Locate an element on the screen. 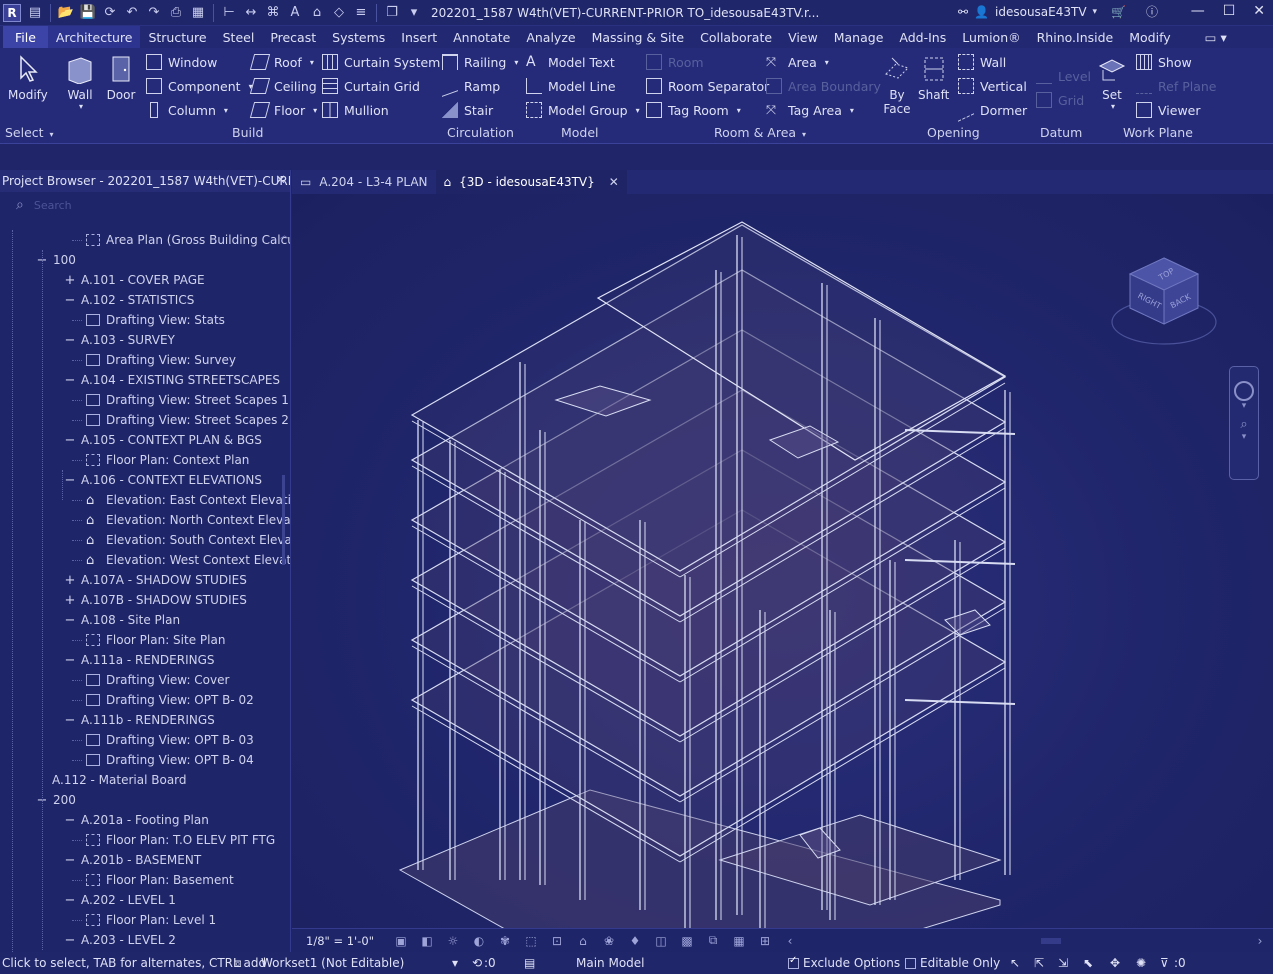  curtain-grid-button: Curtain Grid is located at coordinates (371, 86).